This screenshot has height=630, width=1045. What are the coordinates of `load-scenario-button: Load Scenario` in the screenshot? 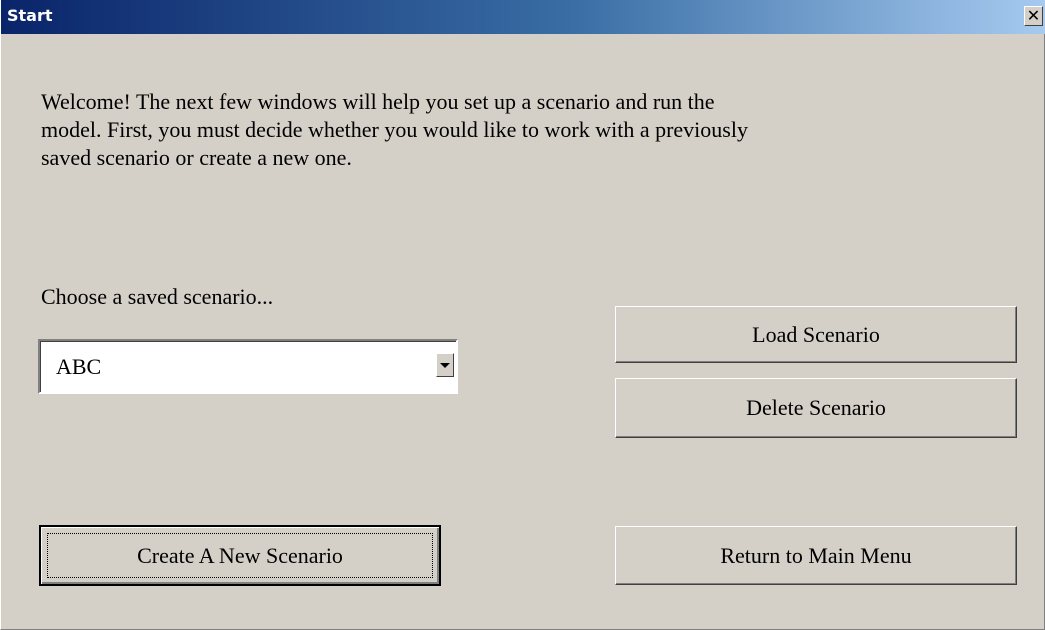 It's located at (816, 334).